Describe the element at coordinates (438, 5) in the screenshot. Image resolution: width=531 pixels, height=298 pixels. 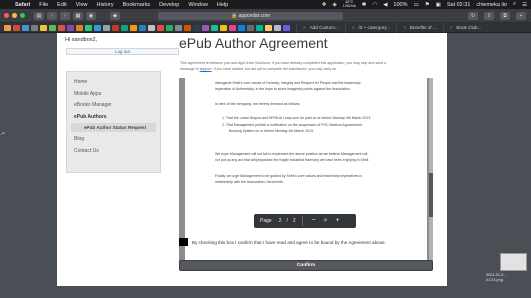
I see `user-switch-icon: ▣` at that location.